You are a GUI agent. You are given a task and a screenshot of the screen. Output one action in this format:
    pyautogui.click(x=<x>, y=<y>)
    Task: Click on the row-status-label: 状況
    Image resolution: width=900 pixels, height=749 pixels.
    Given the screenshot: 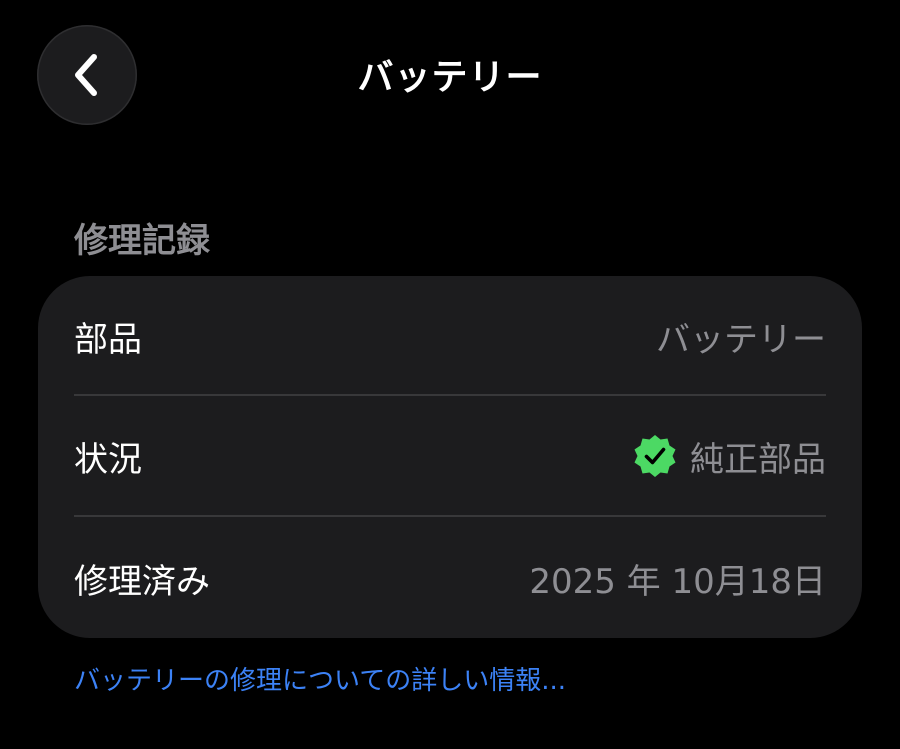 What is the action you would take?
    pyautogui.click(x=108, y=459)
    